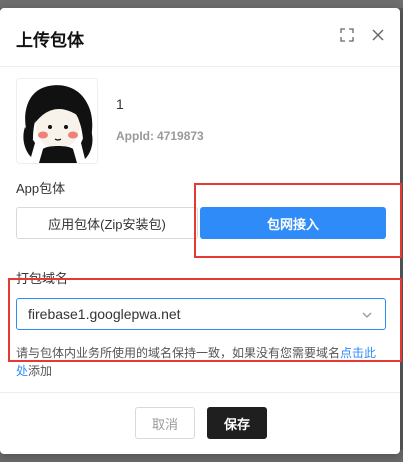  What do you see at coordinates (293, 223) in the screenshot?
I see `package-option-web-access: 包网接入` at bounding box center [293, 223].